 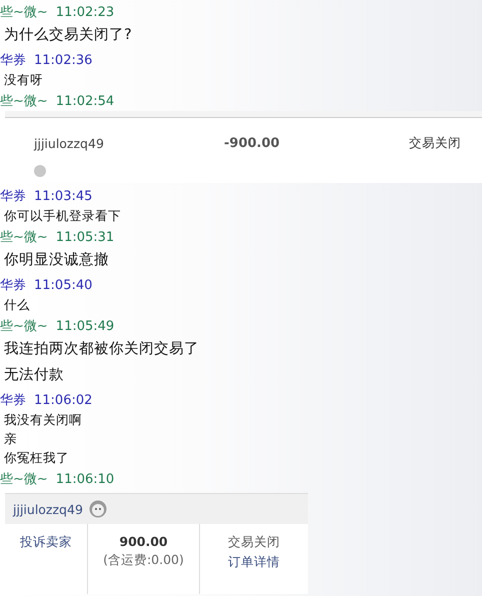 What do you see at coordinates (63, 285) in the screenshot?
I see `message-time: 11:05:40` at bounding box center [63, 285].